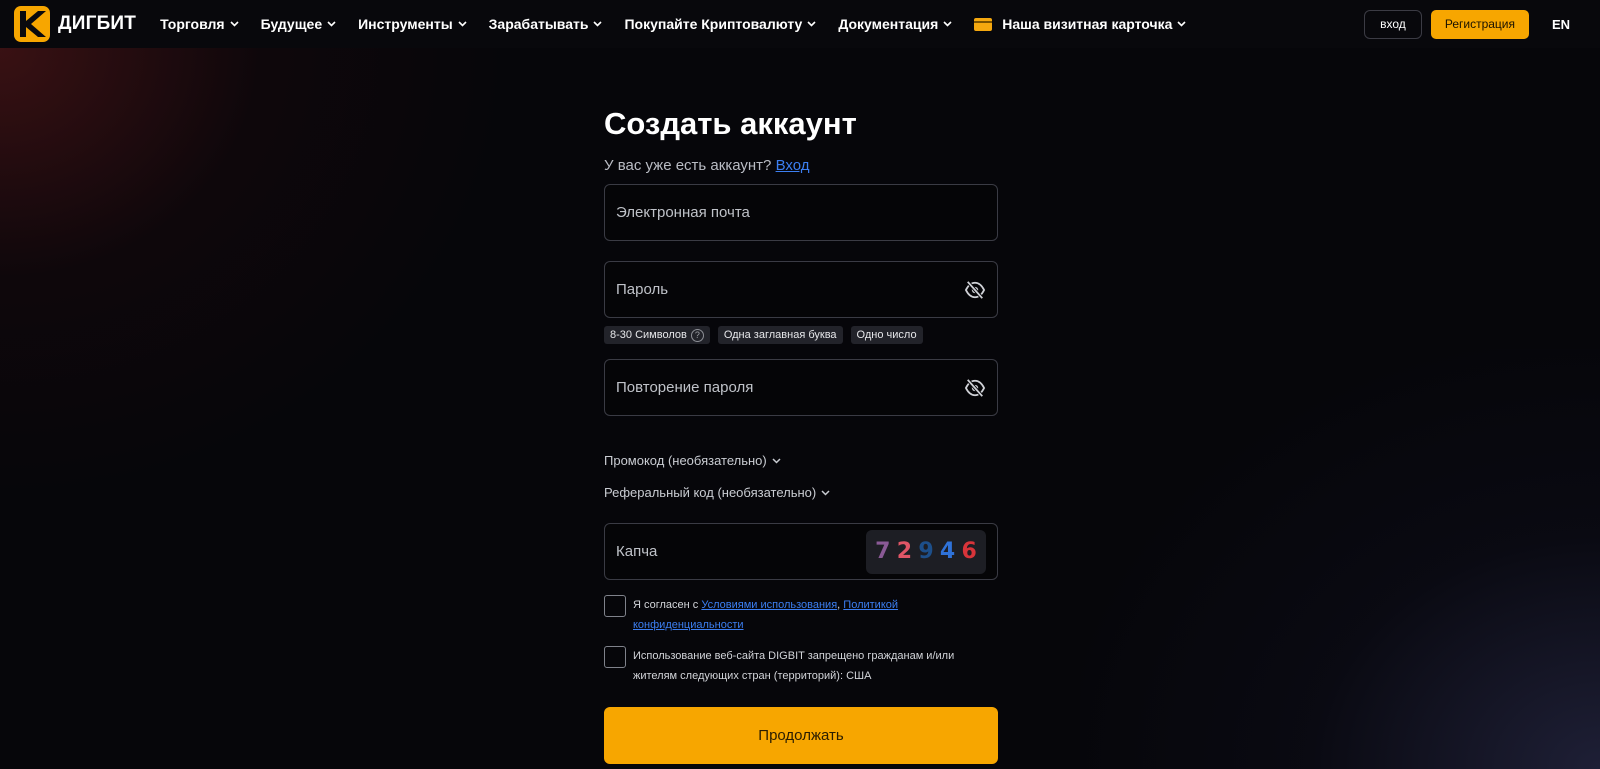 This screenshot has height=769, width=1600. I want to click on password-field, so click(801, 289).